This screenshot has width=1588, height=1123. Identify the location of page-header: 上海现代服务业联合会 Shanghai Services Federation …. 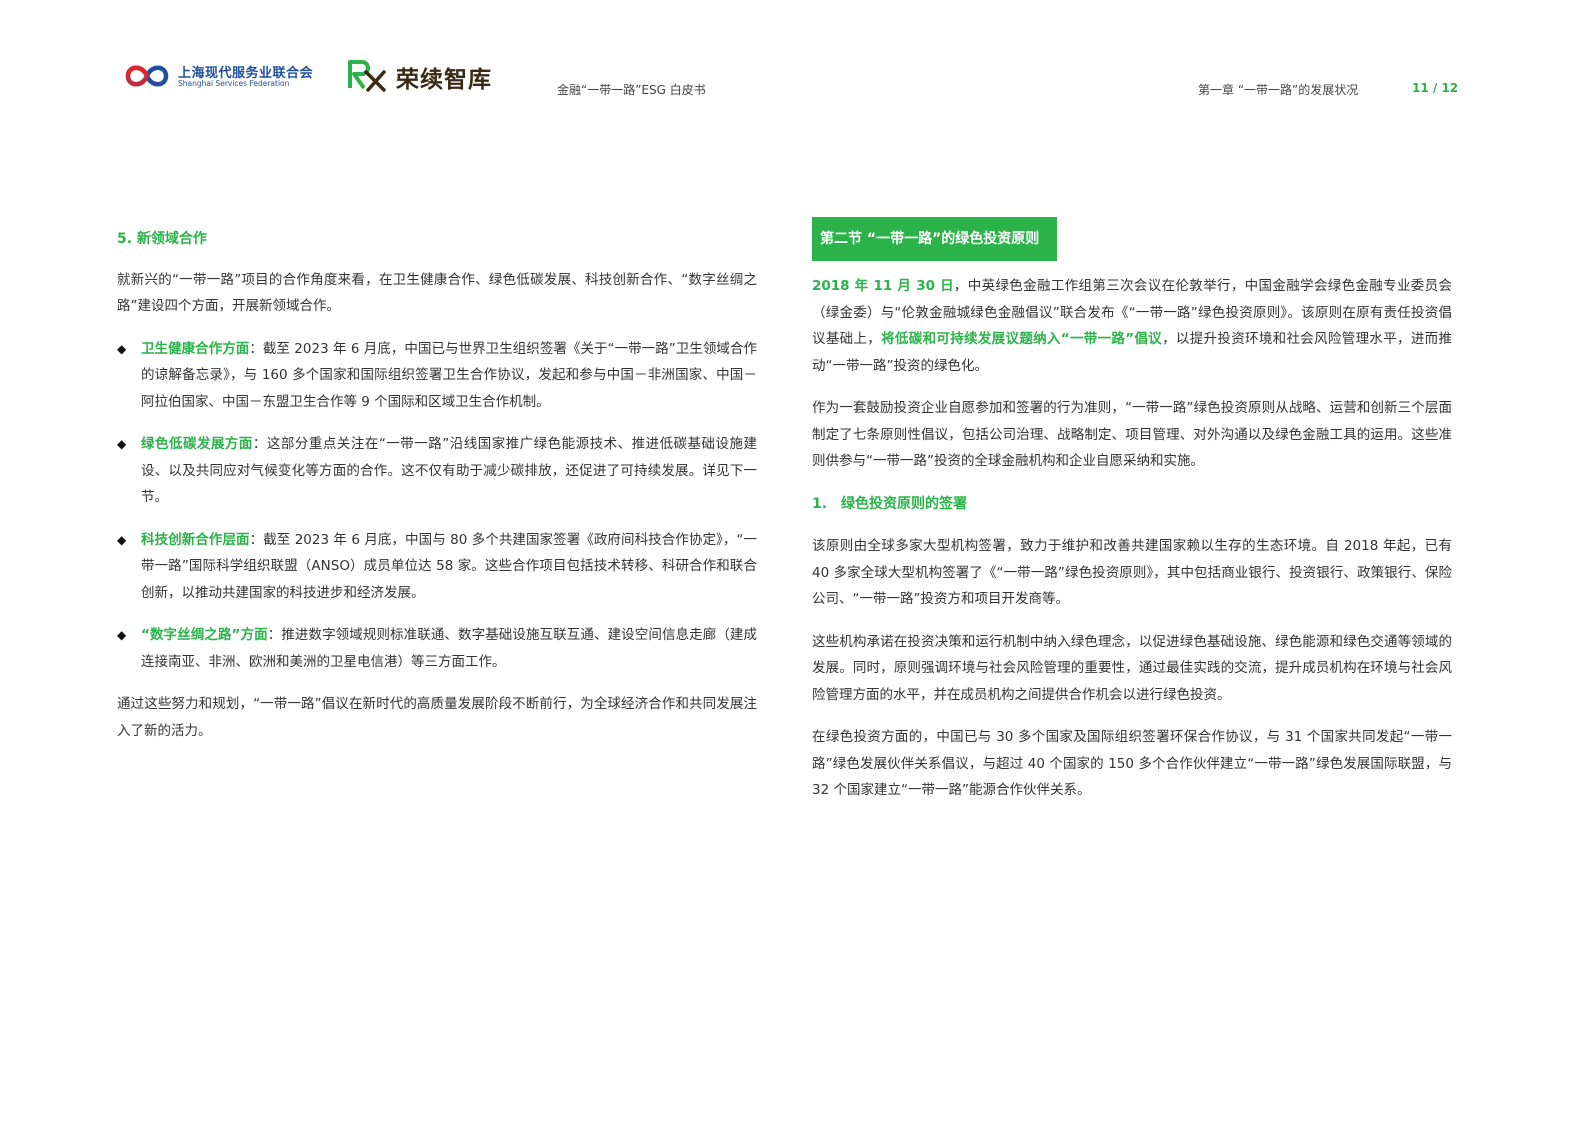
(794, 60).